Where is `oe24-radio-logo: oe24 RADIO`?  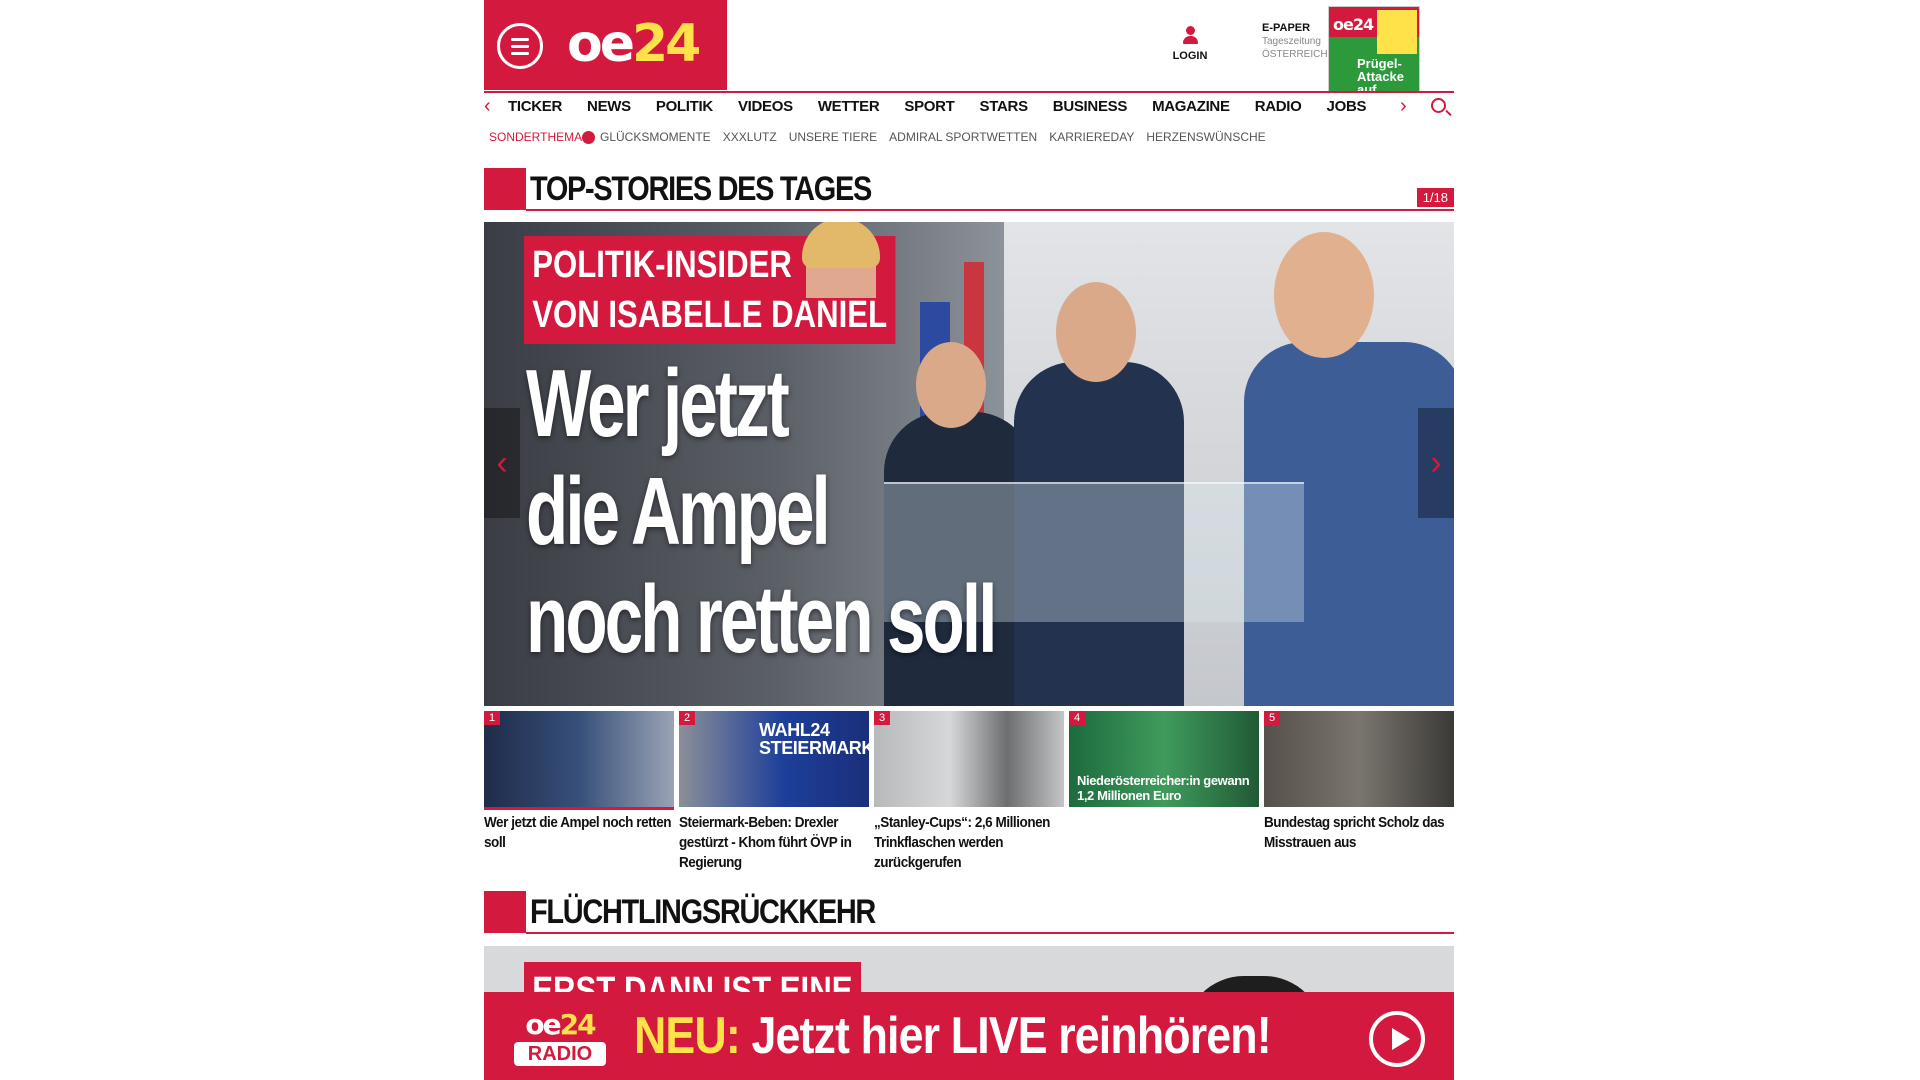 oe24-radio-logo: oe24 RADIO is located at coordinates (560, 1042).